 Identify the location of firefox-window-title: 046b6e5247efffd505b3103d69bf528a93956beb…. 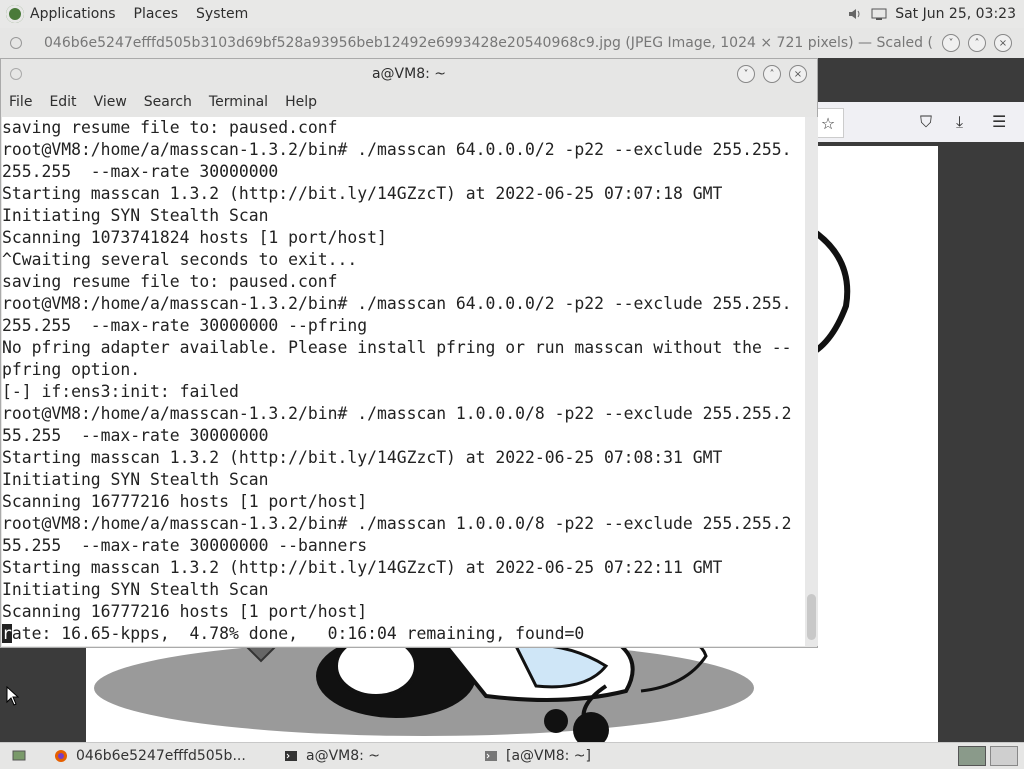
(489, 43).